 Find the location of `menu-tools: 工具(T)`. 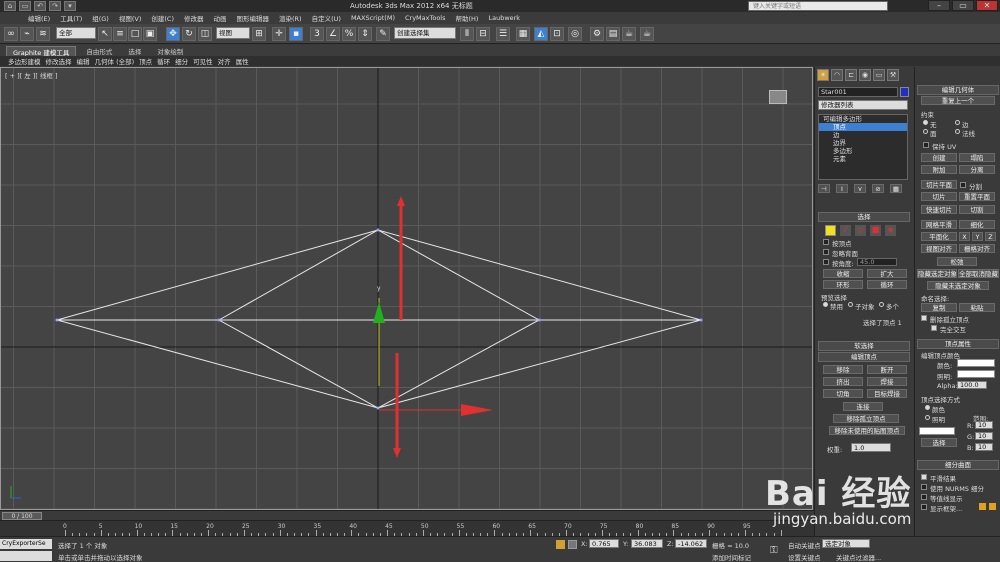

menu-tools: 工具(T) is located at coordinates (71, 18).